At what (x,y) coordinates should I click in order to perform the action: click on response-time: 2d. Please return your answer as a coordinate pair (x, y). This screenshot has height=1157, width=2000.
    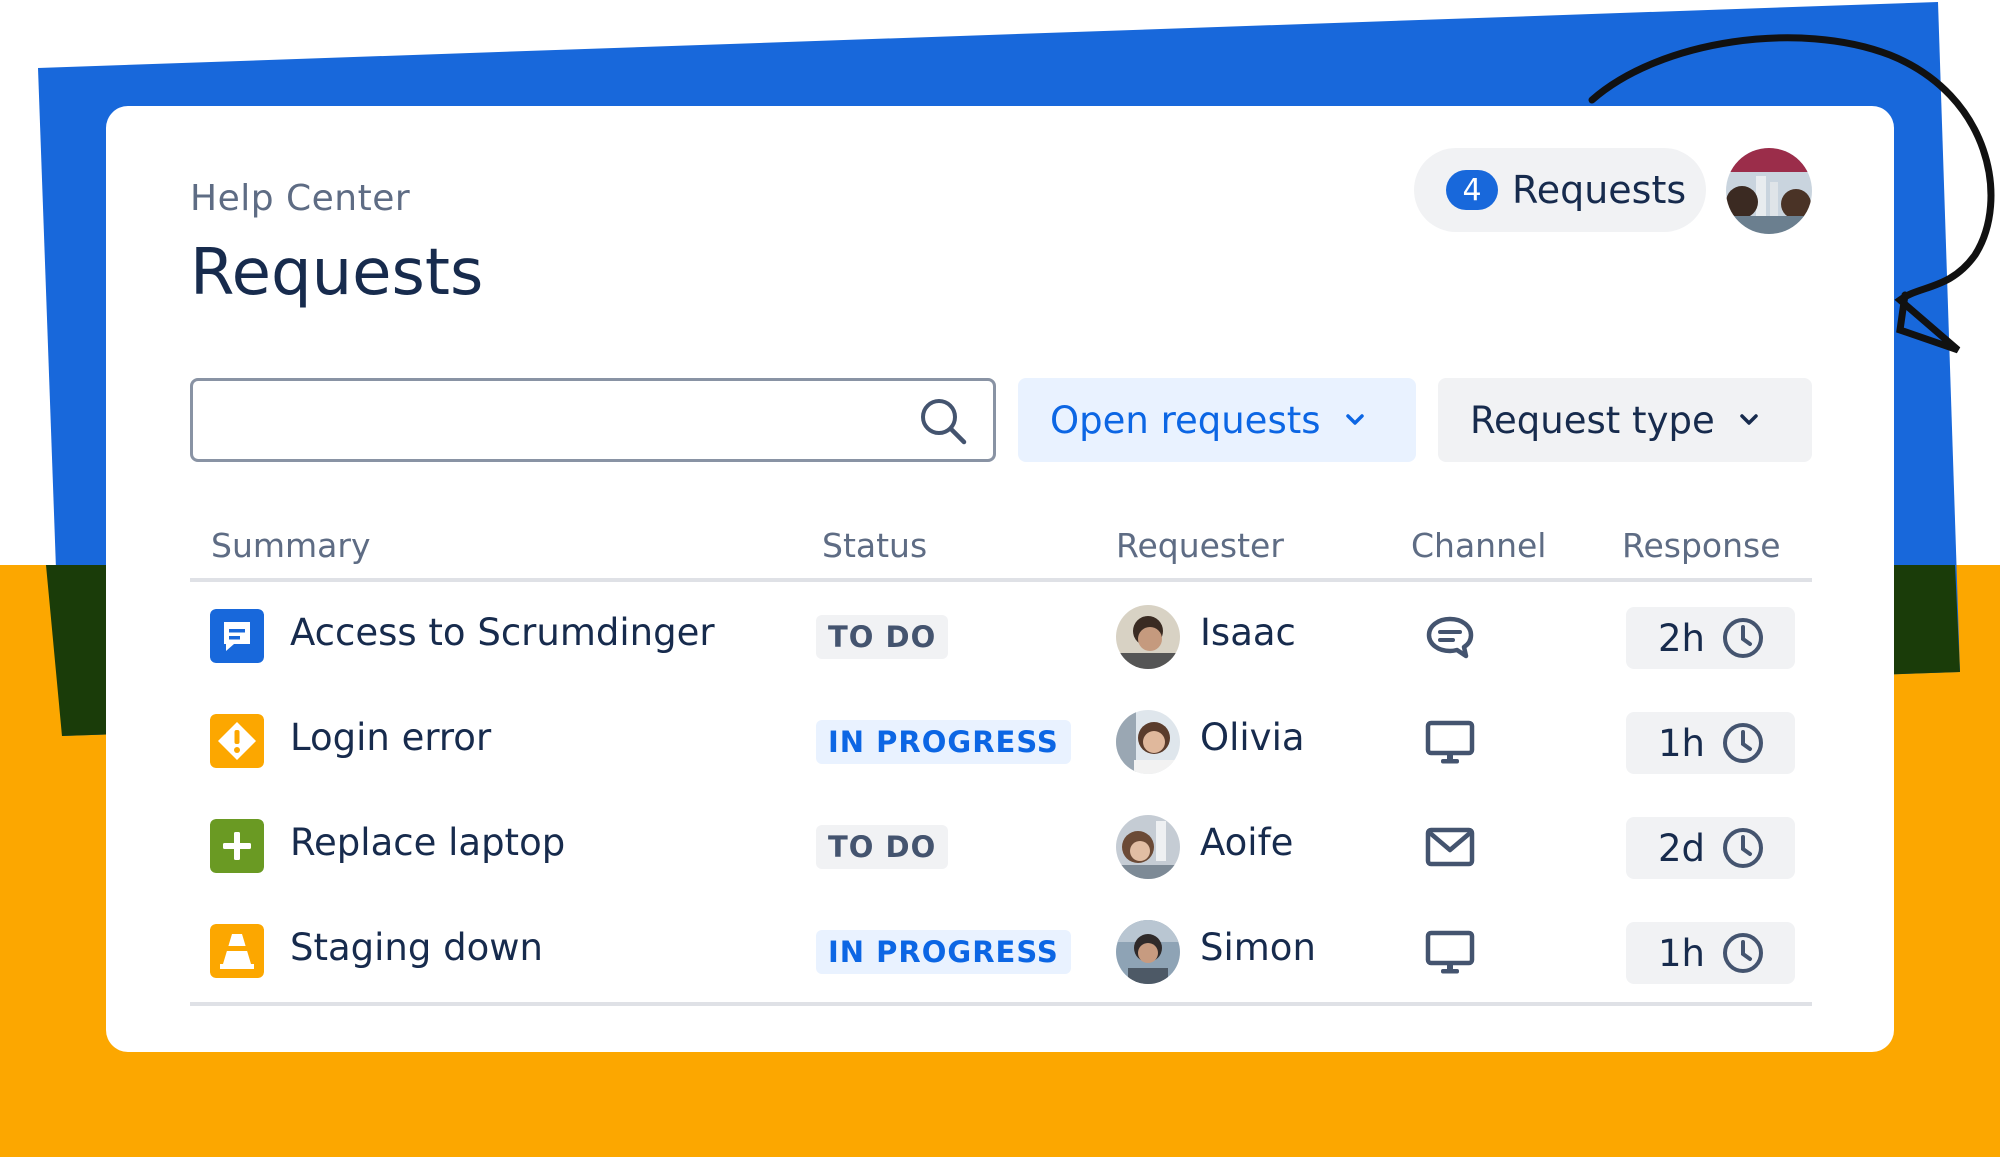
    Looking at the image, I should click on (1711, 848).